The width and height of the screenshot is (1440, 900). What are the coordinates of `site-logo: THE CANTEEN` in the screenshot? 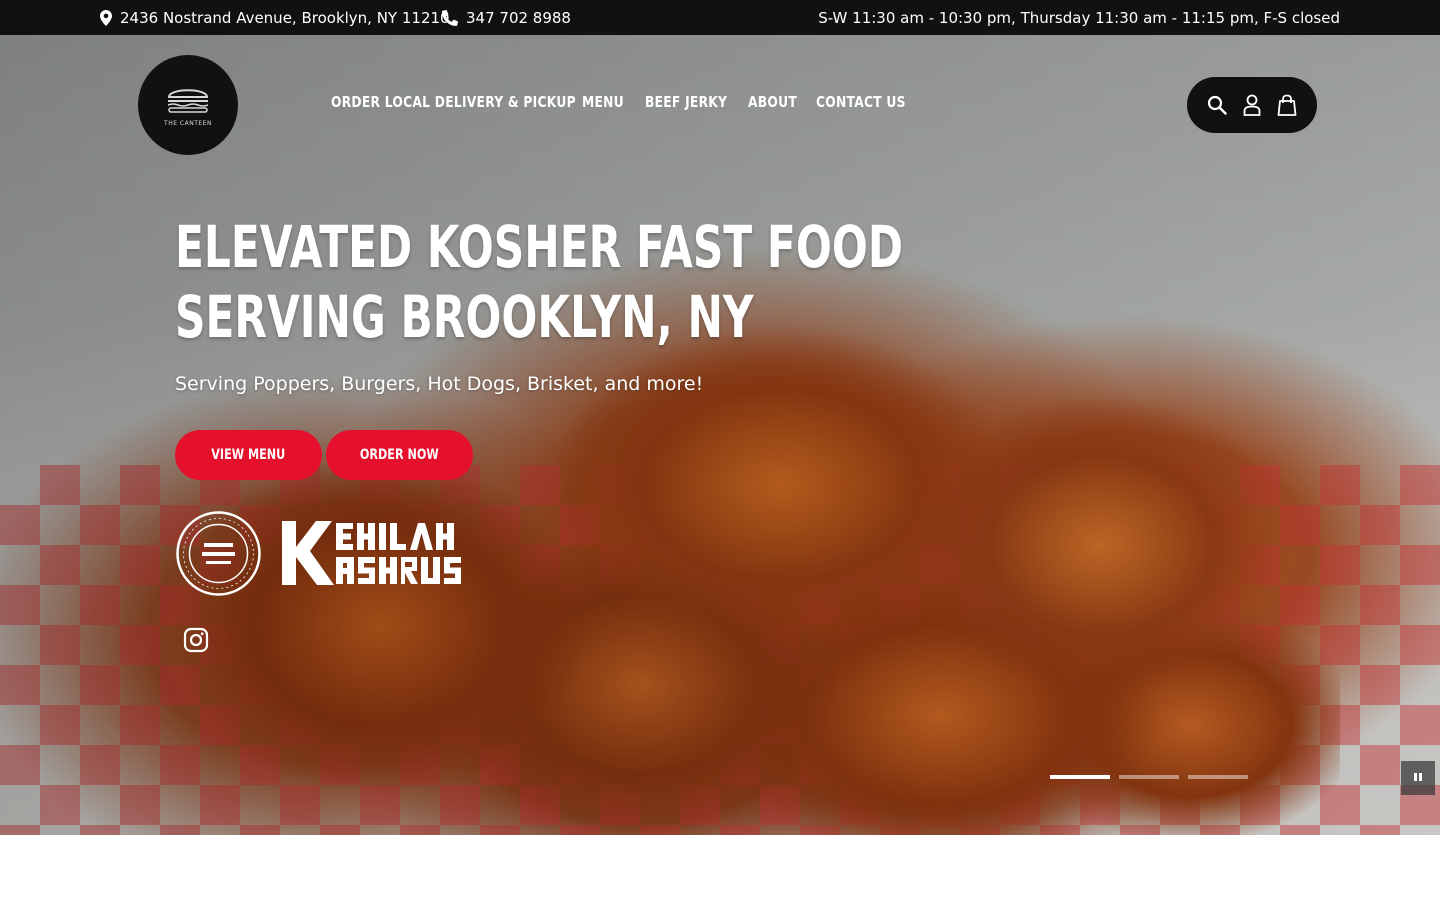 It's located at (188, 105).